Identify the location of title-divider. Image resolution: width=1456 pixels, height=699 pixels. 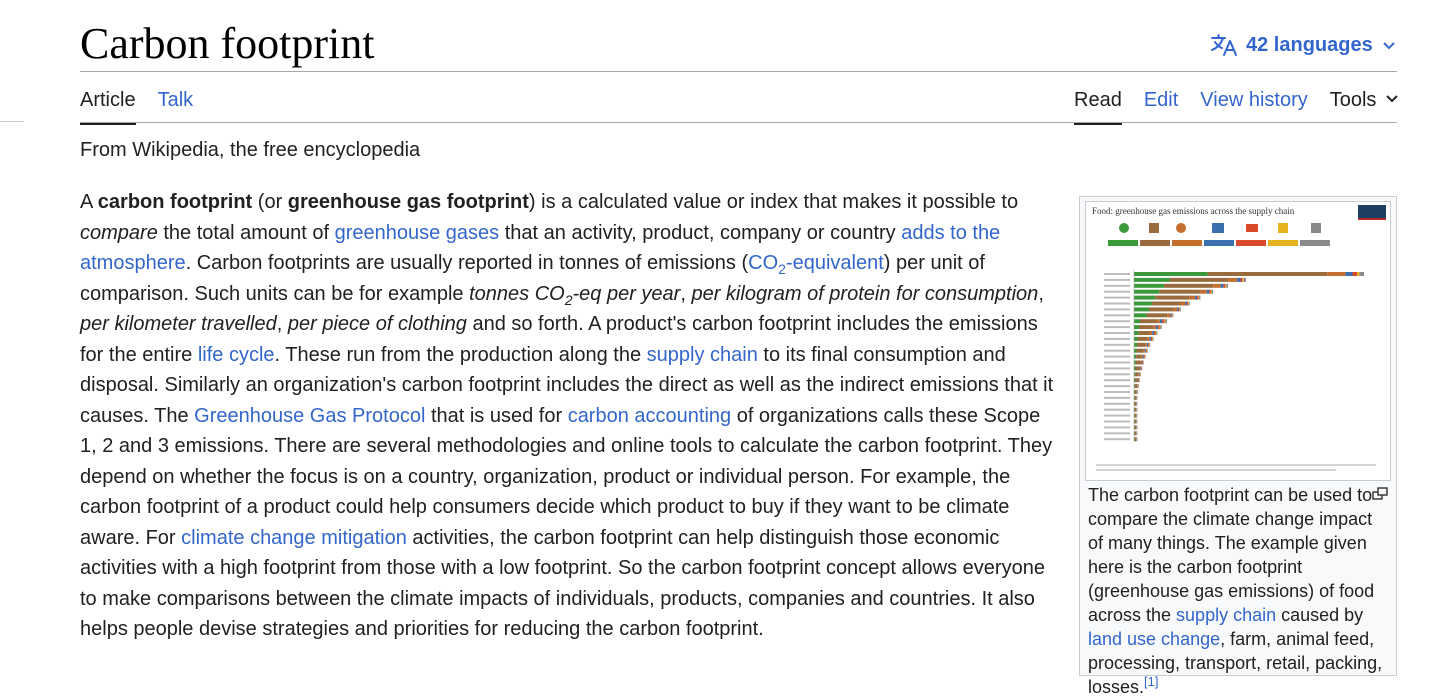
(738, 71).